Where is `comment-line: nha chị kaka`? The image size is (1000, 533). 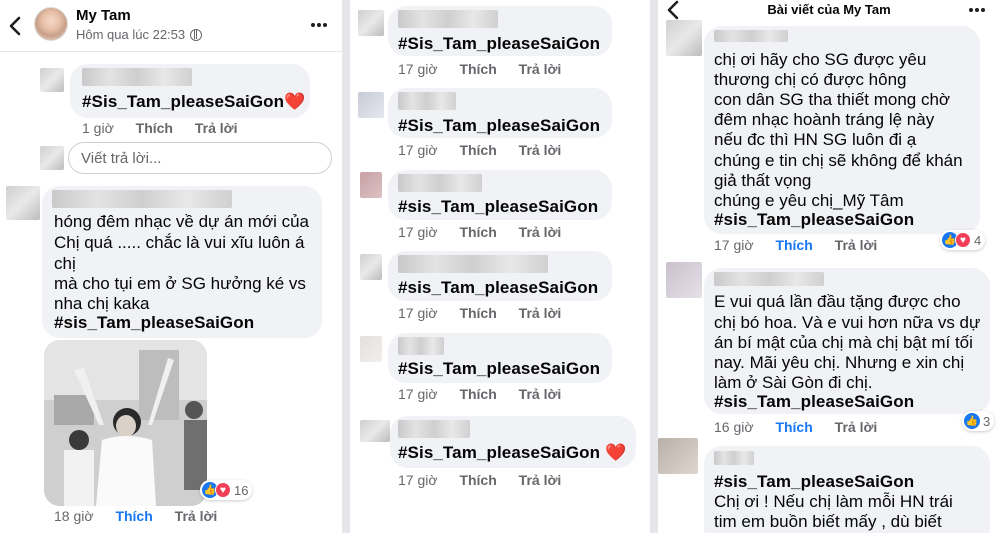 comment-line: nha chị kaka is located at coordinates (102, 303).